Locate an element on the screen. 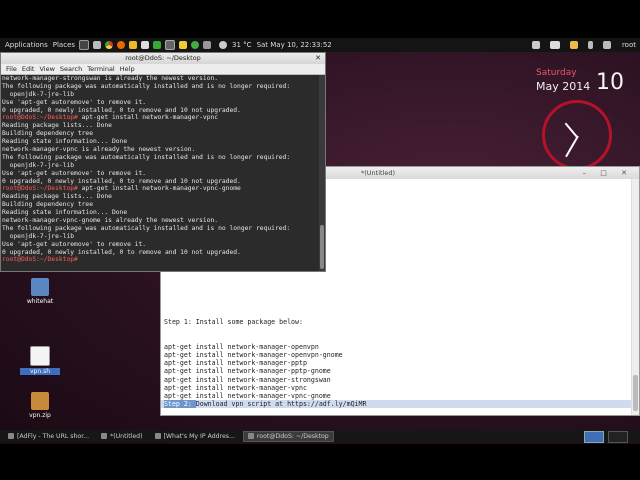 The height and width of the screenshot is (480, 640). menu-view: View is located at coordinates (46, 69).